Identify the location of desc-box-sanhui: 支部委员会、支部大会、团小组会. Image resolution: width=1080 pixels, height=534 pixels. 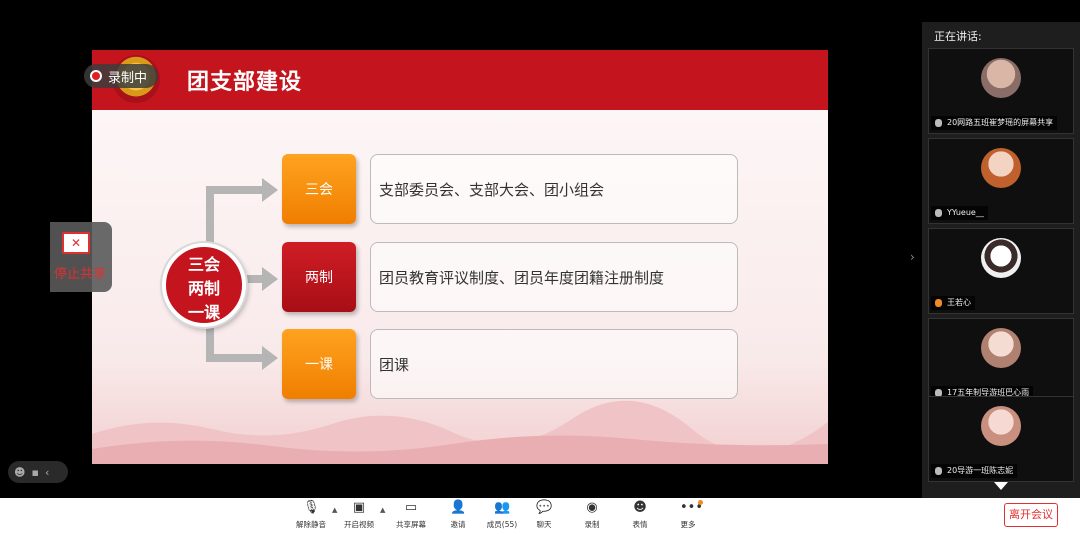
(554, 189).